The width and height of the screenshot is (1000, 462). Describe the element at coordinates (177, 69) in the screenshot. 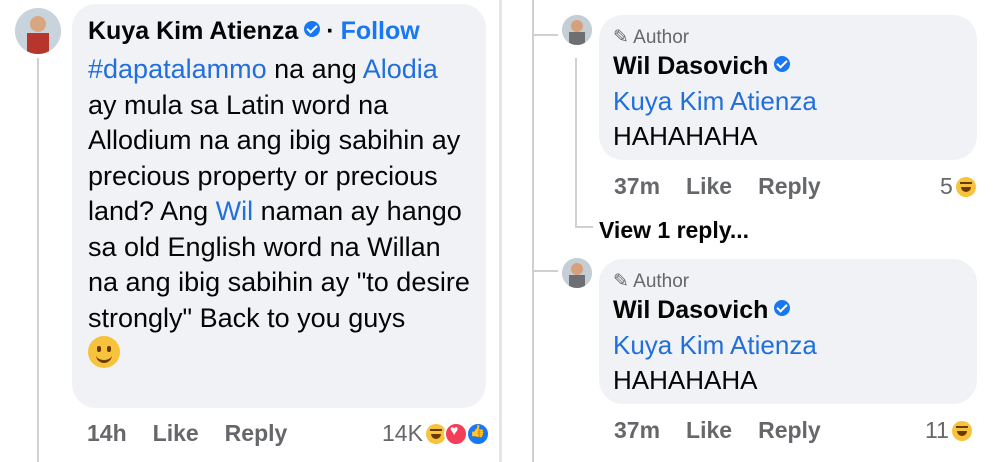

I see `hashtag-link: #dapatalammo` at that location.